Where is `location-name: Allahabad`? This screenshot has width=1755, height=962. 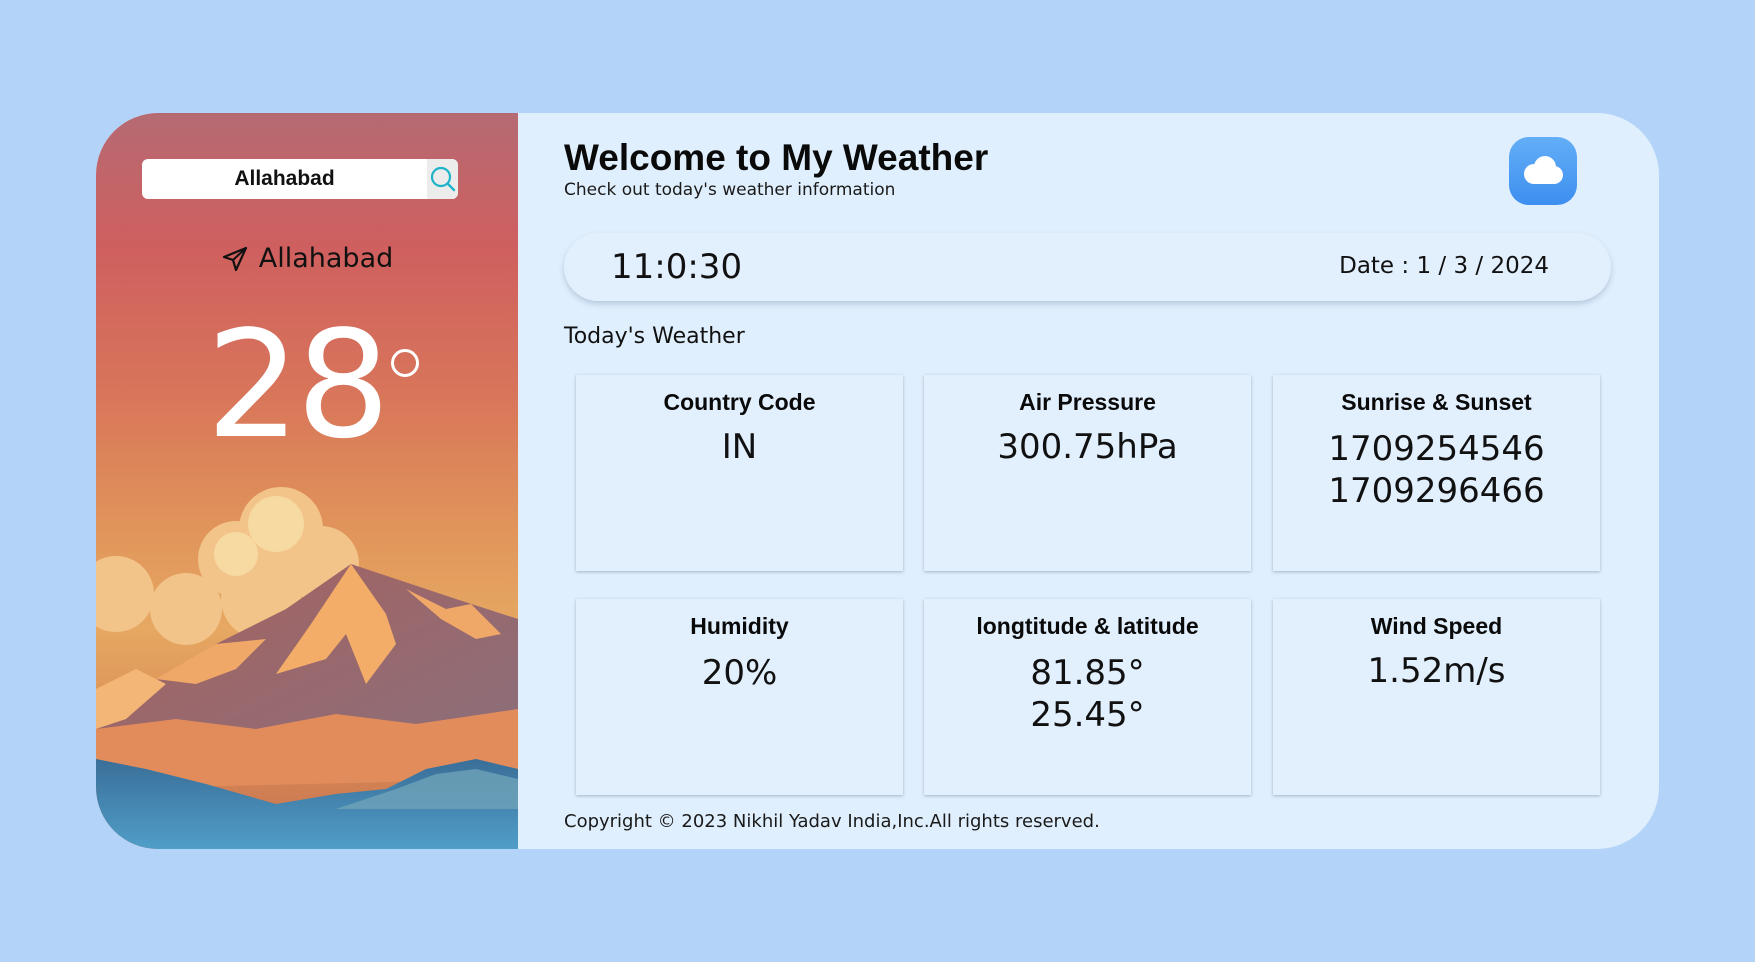
location-name: Allahabad is located at coordinates (326, 258).